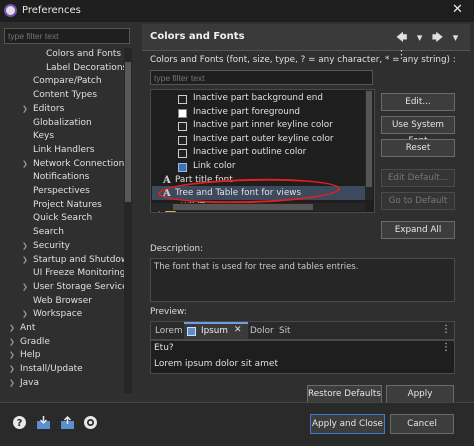 The height and width of the screenshot is (446, 474). What do you see at coordinates (19, 422) in the screenshot?
I see `help-icon: ?` at bounding box center [19, 422].